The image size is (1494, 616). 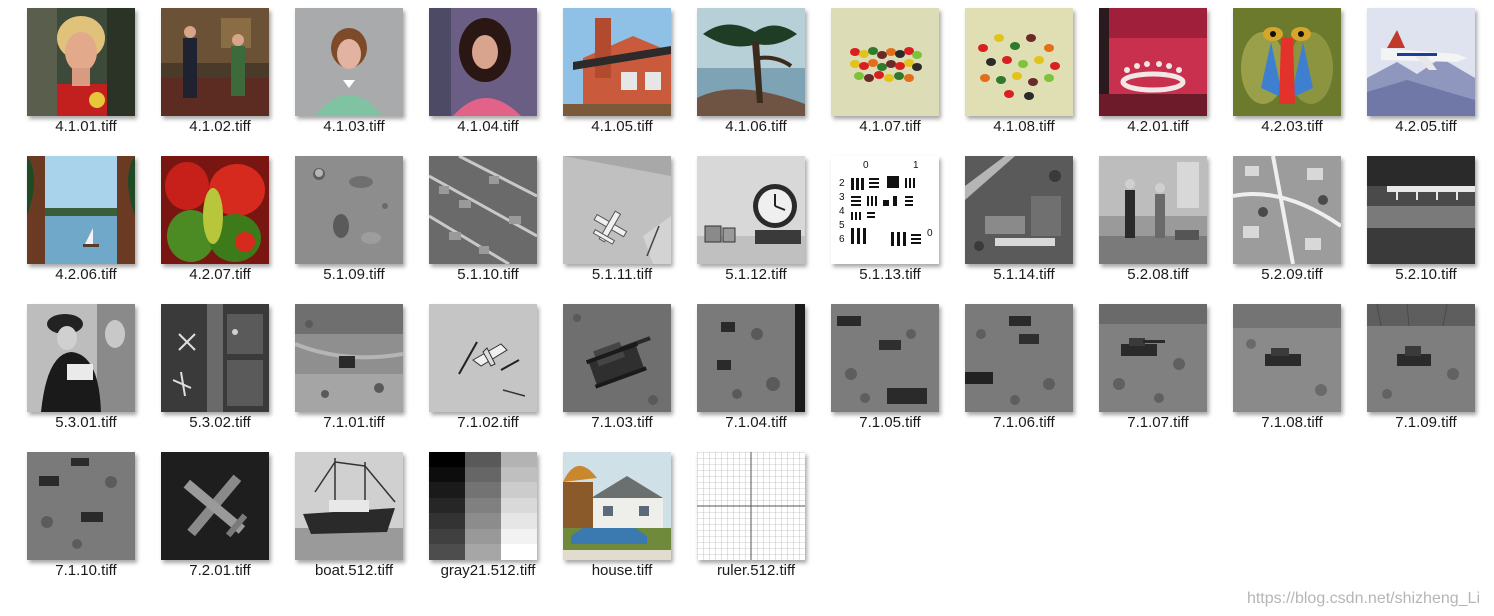 What do you see at coordinates (842, 225) in the screenshot?
I see `svg-text: 5` at bounding box center [842, 225].